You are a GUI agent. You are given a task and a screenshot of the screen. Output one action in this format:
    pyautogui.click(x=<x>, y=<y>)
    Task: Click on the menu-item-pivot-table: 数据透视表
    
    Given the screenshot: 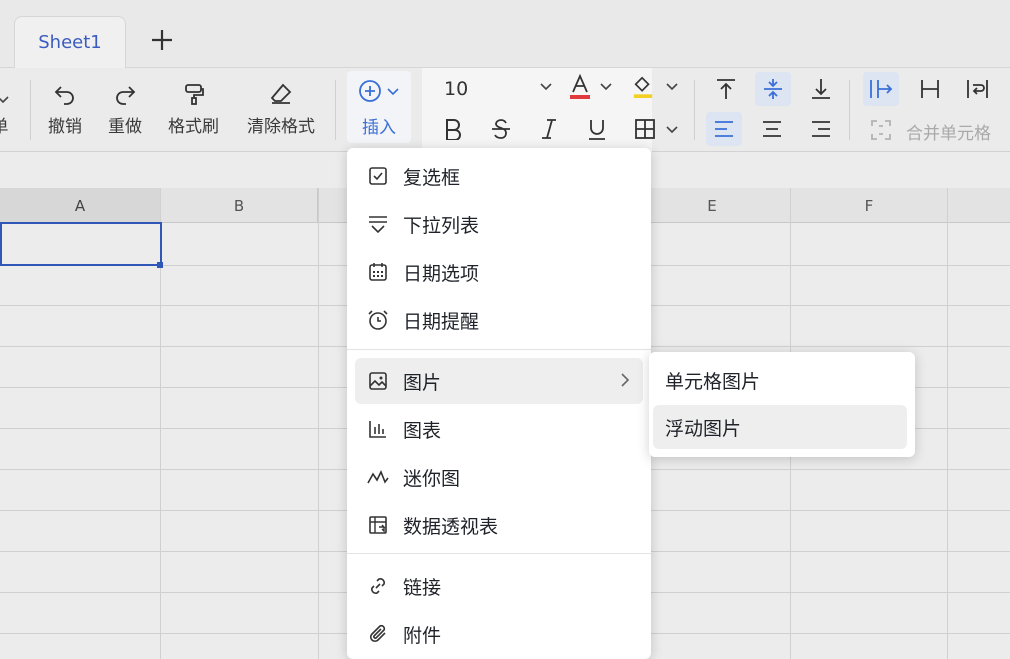 What is the action you would take?
    pyautogui.click(x=499, y=525)
    